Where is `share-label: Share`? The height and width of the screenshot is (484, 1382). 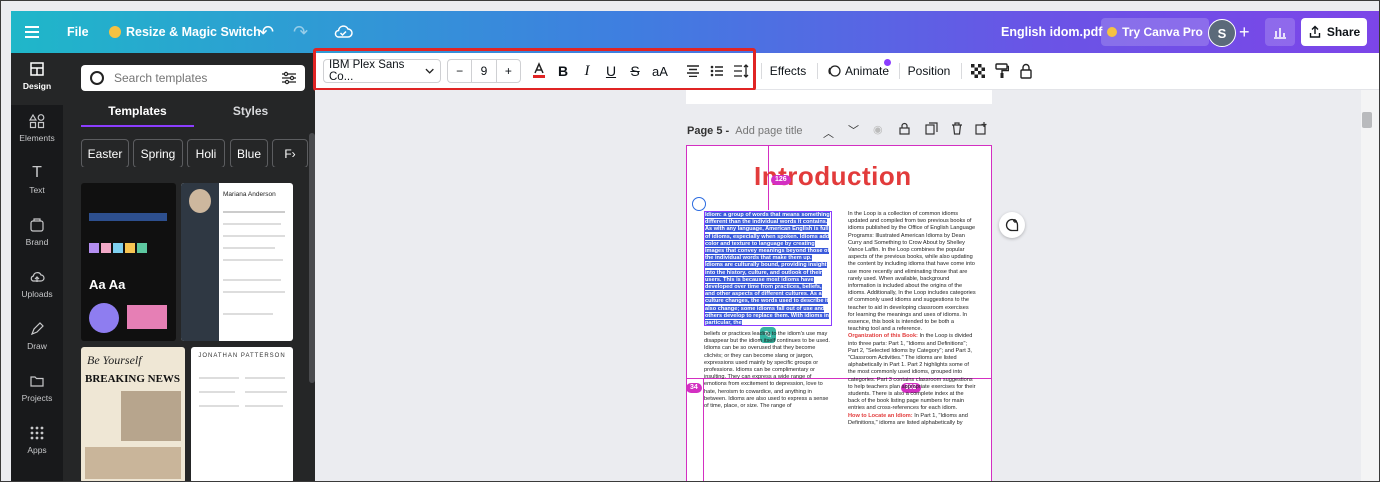 share-label: Share is located at coordinates (1343, 32).